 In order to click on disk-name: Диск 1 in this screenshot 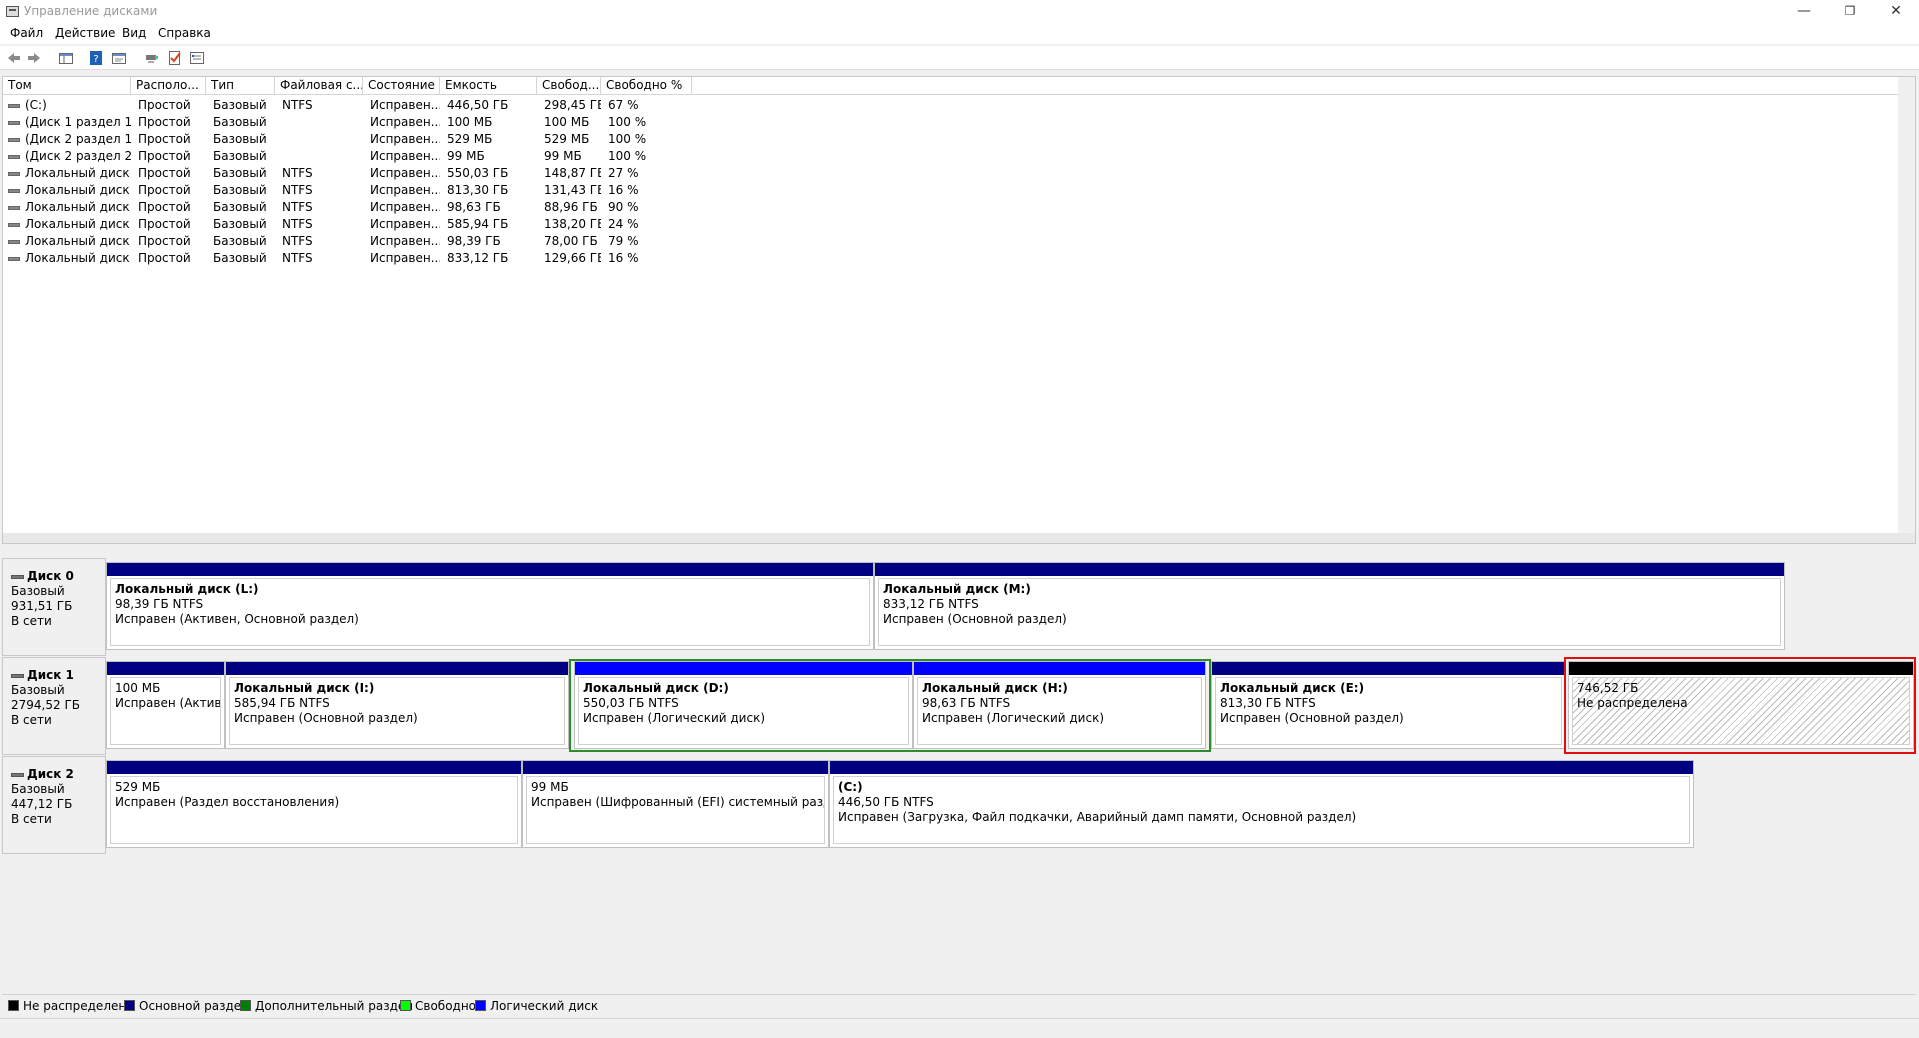, I will do `click(50, 675)`.